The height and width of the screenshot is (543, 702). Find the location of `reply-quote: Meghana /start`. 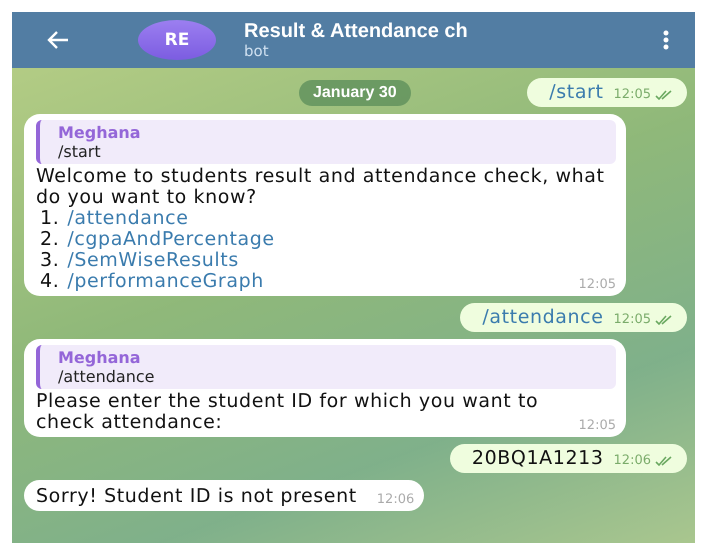

reply-quote: Meghana /start is located at coordinates (326, 142).